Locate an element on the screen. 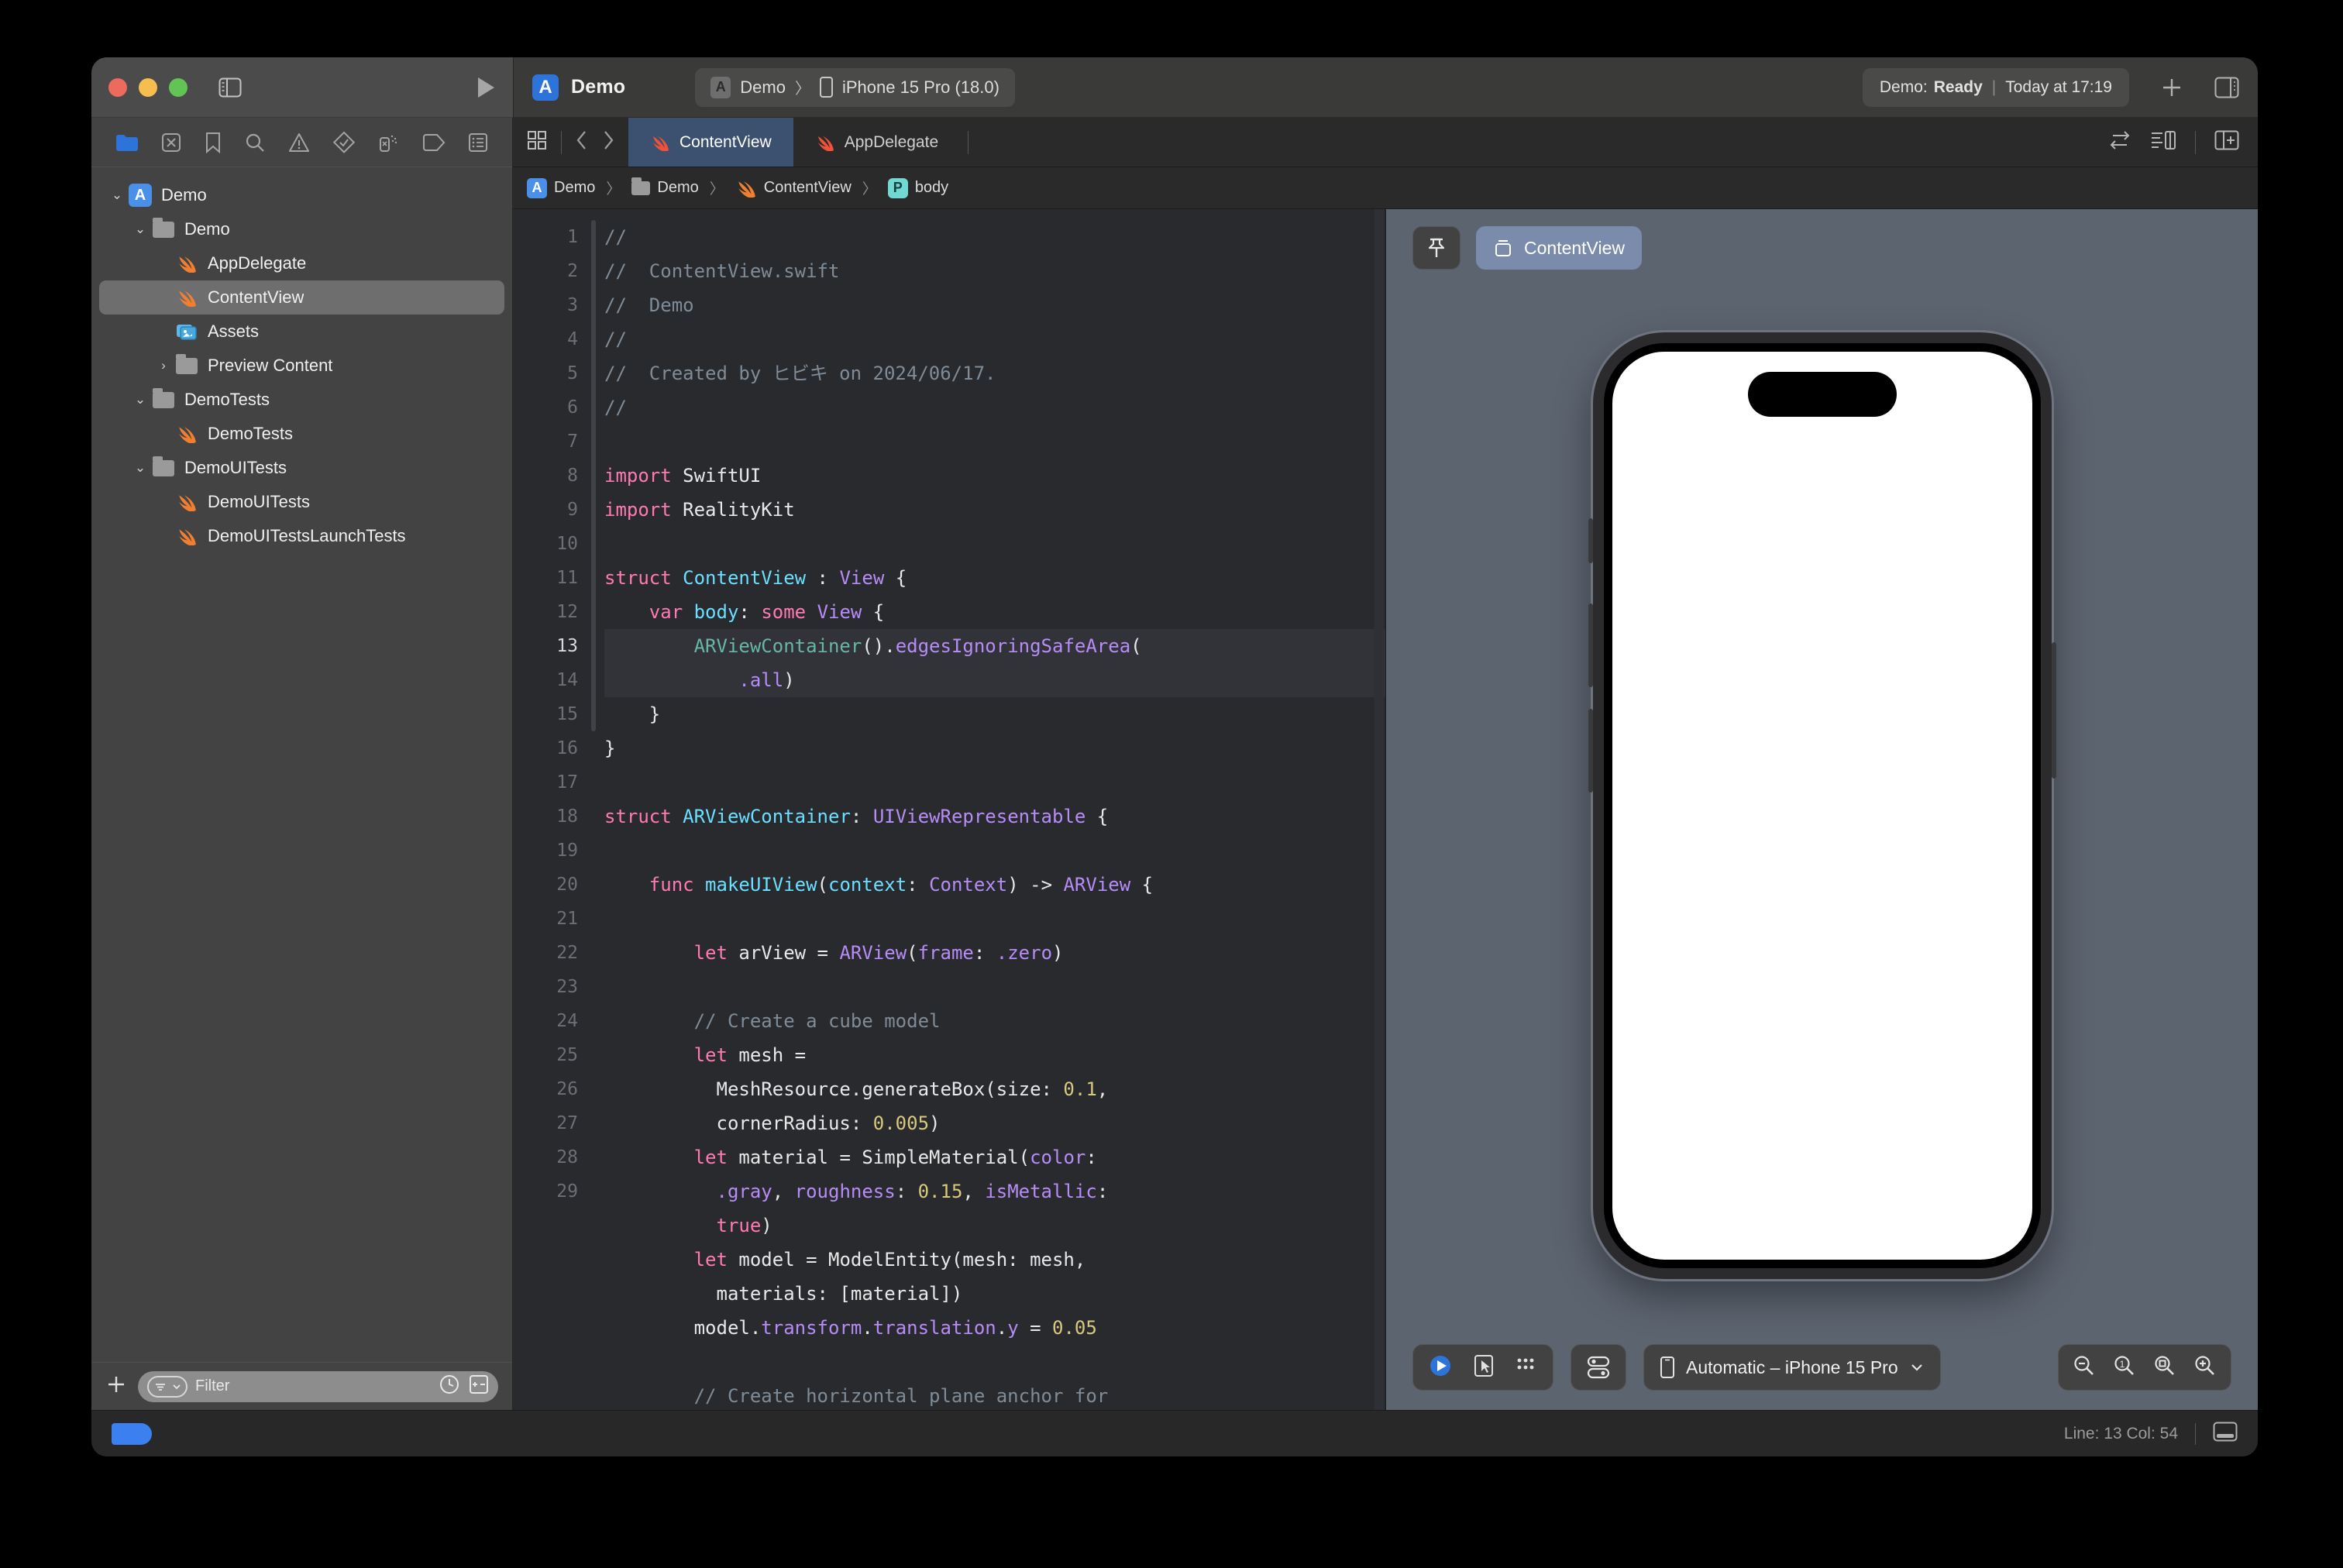 This screenshot has width=2343, height=1568. zoom-button is located at coordinates (178, 87).